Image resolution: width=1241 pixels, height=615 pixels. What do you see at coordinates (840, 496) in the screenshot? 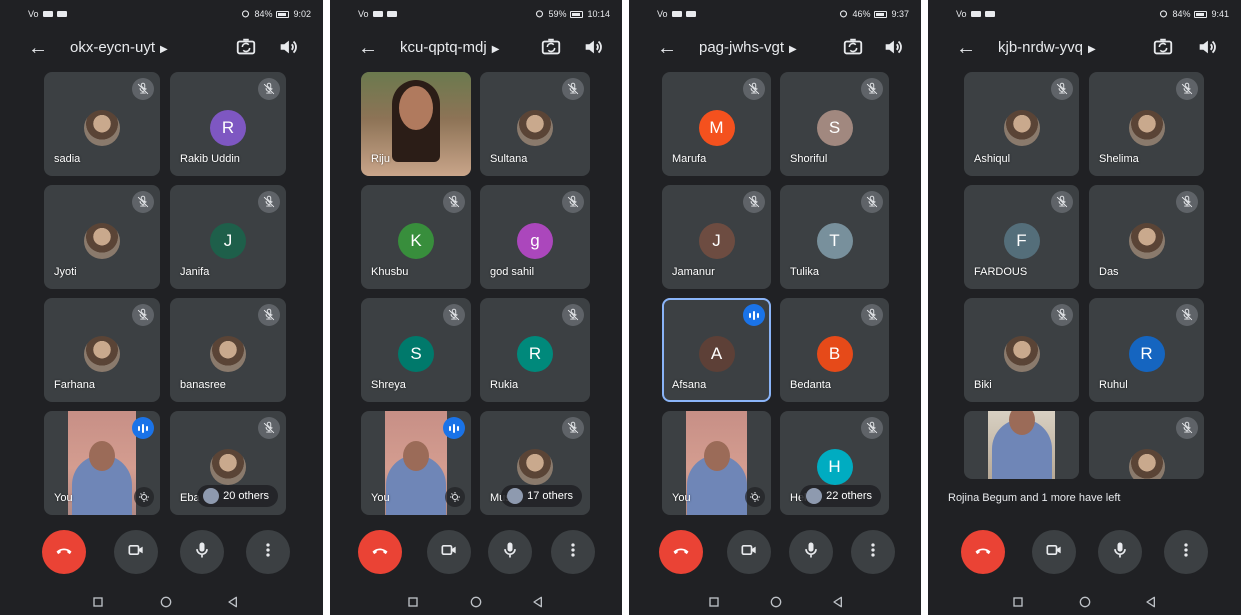
I see `others-count-chip: 22 others` at bounding box center [840, 496].